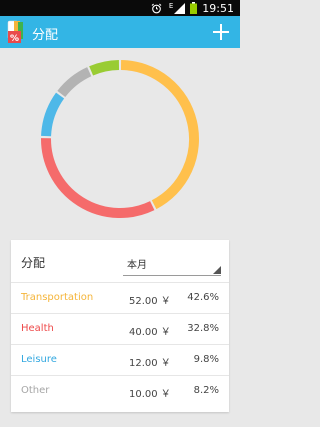 This screenshot has height=427, width=320. Describe the element at coordinates (218, 8) in the screenshot. I see `clock: 19:51` at that location.